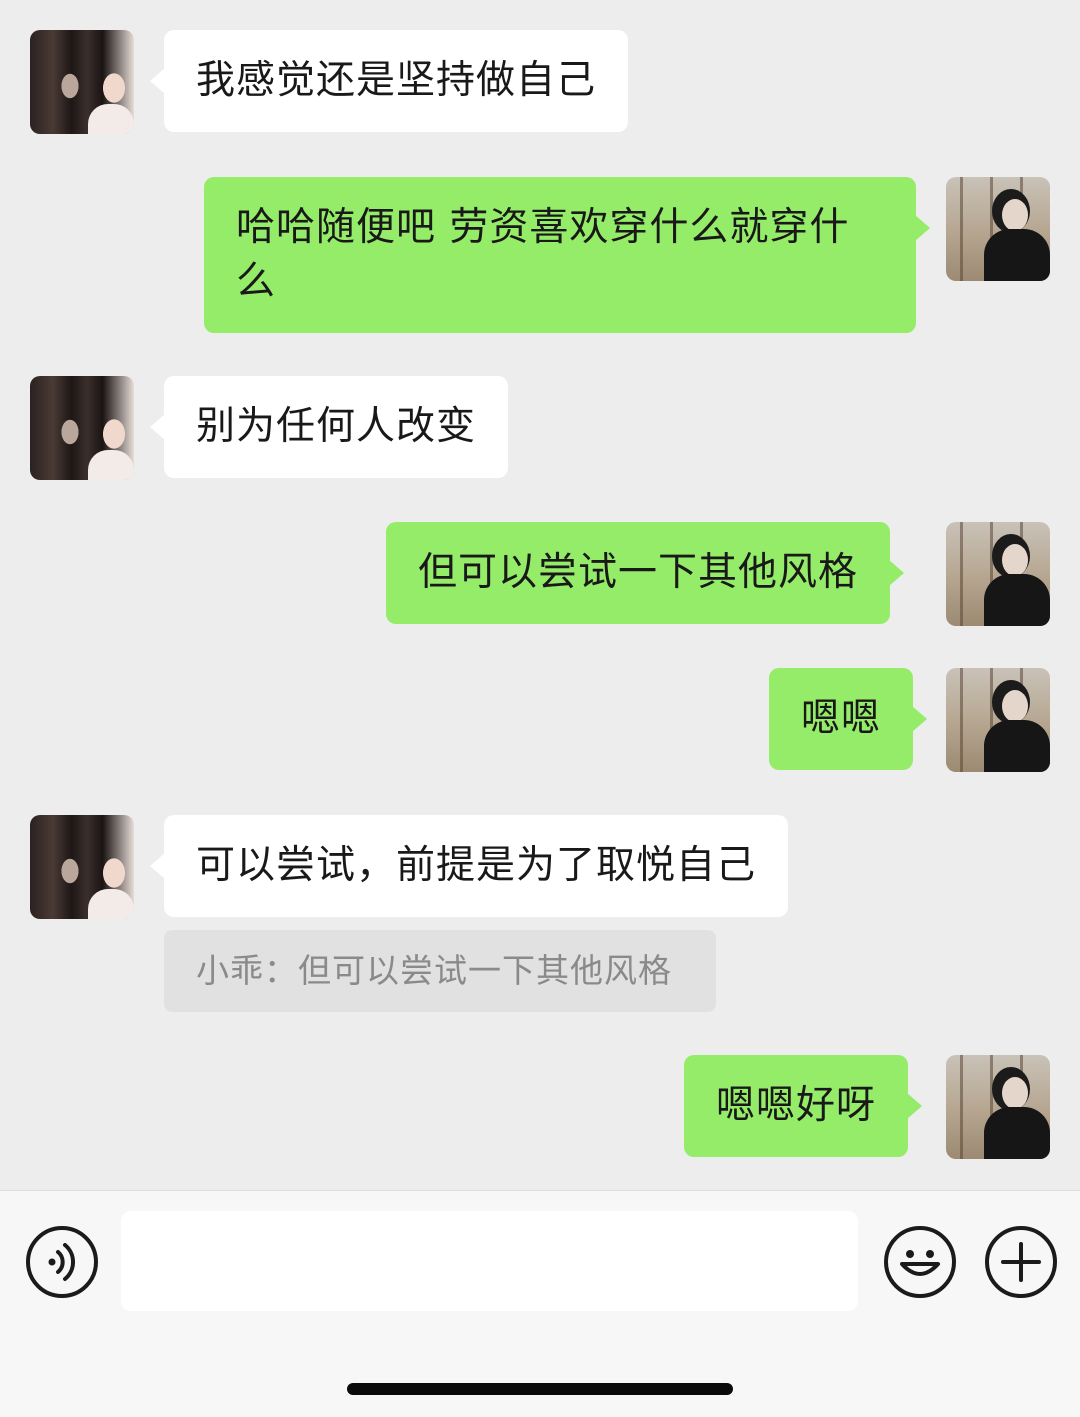 Image resolution: width=1080 pixels, height=1417 pixels. I want to click on incoming-message-bubble: 可以尝试，前提是为了取悦自己, so click(469, 866).